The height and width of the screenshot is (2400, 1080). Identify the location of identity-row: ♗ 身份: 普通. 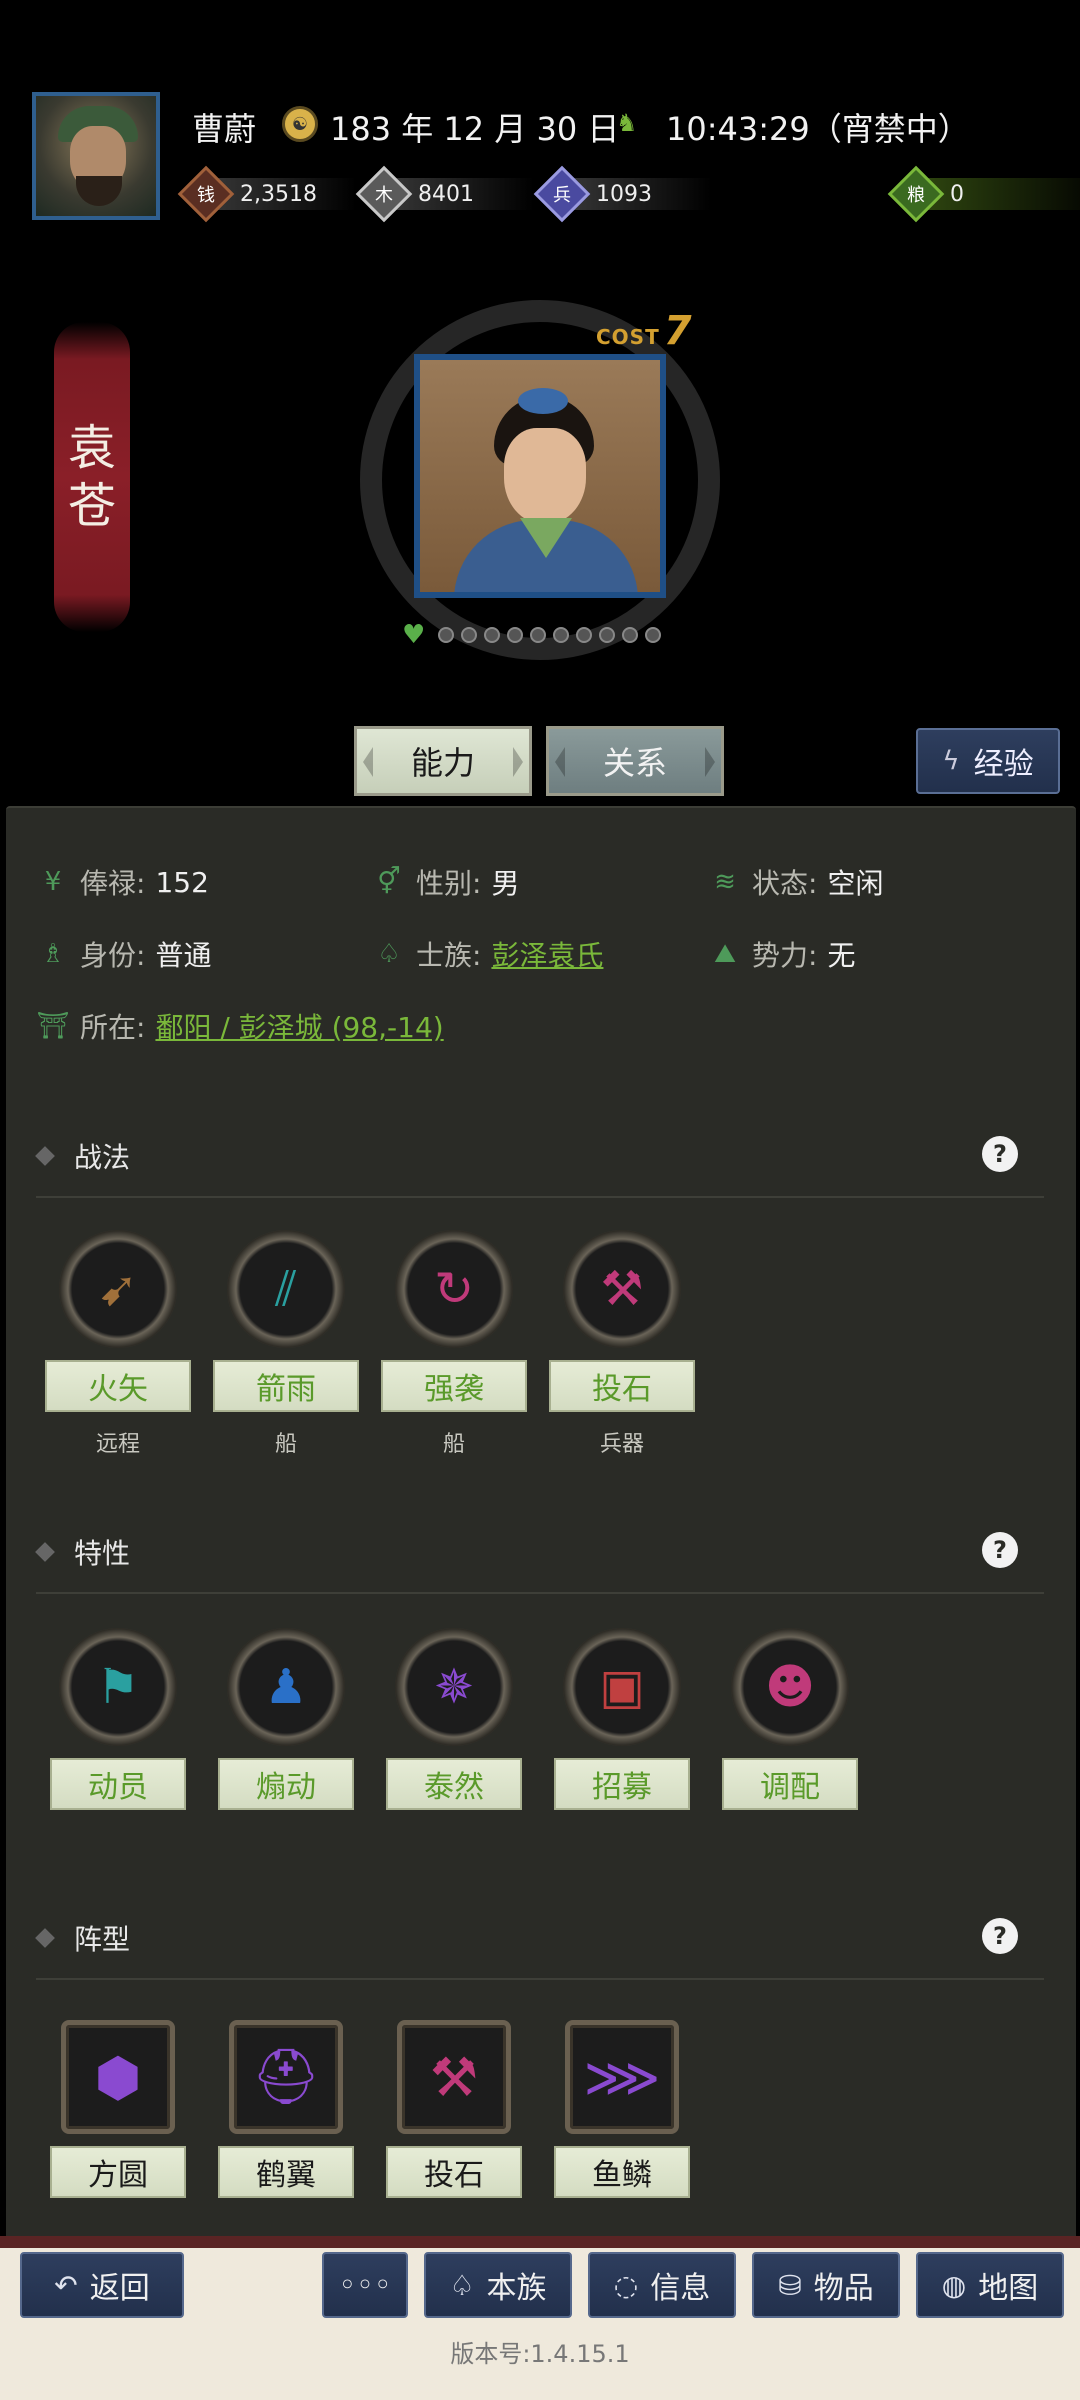
(123, 954).